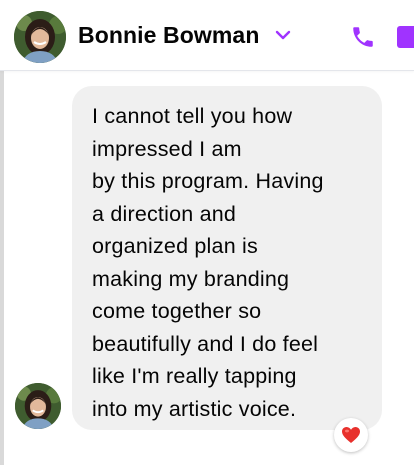  Describe the element at coordinates (2, 267) in the screenshot. I see `window-edge` at that location.